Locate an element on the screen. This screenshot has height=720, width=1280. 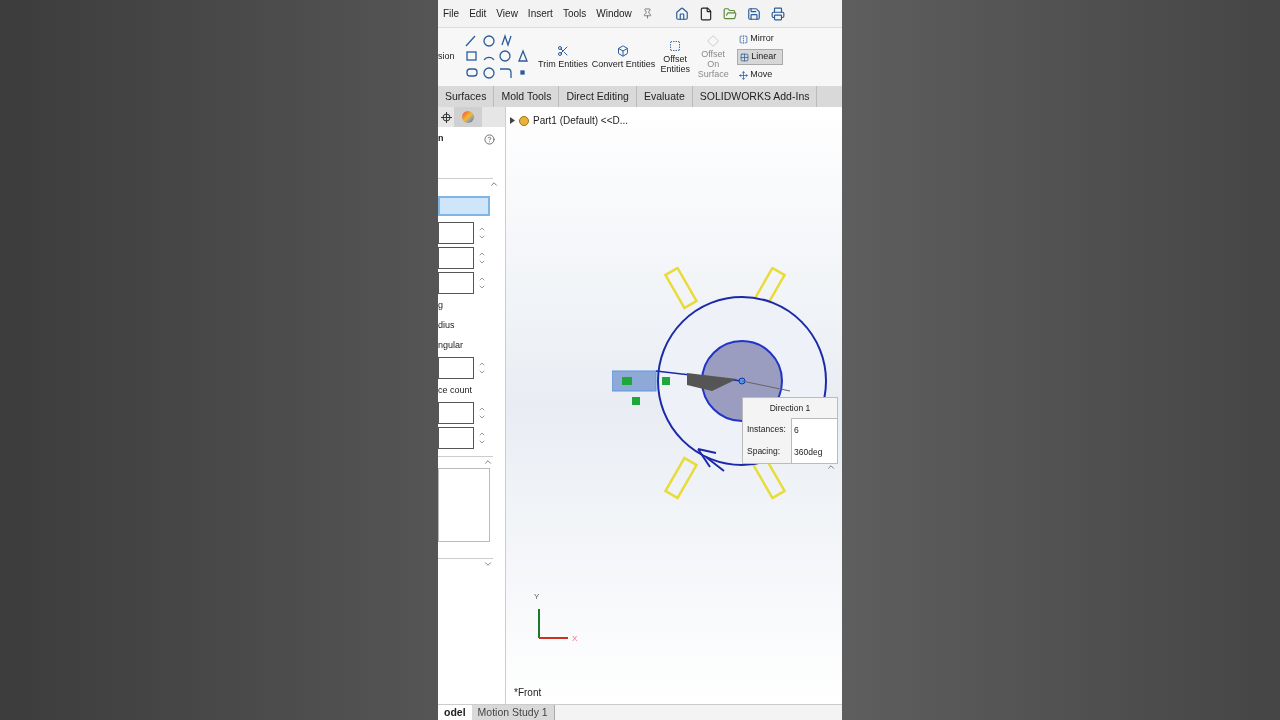
option-label: ngular is located at coordinates (451, 345).